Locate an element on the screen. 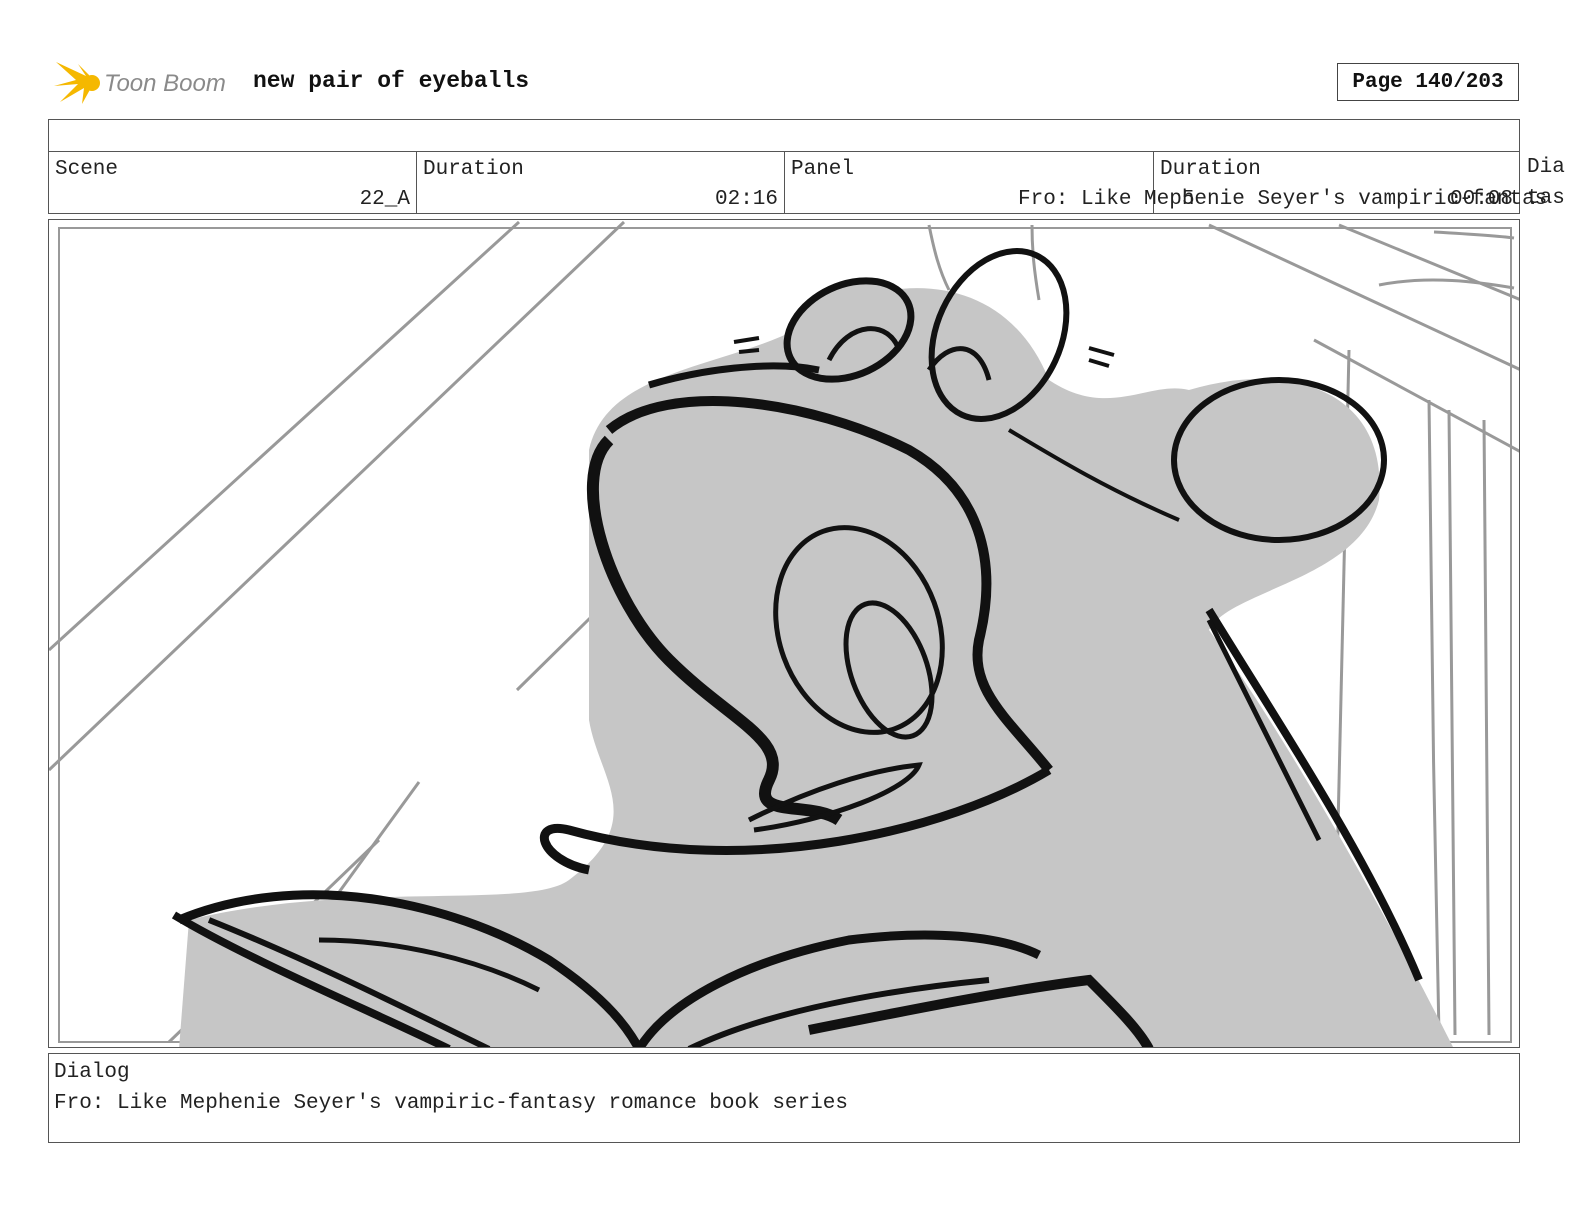  duration-value: 02:16 is located at coordinates (746, 199).